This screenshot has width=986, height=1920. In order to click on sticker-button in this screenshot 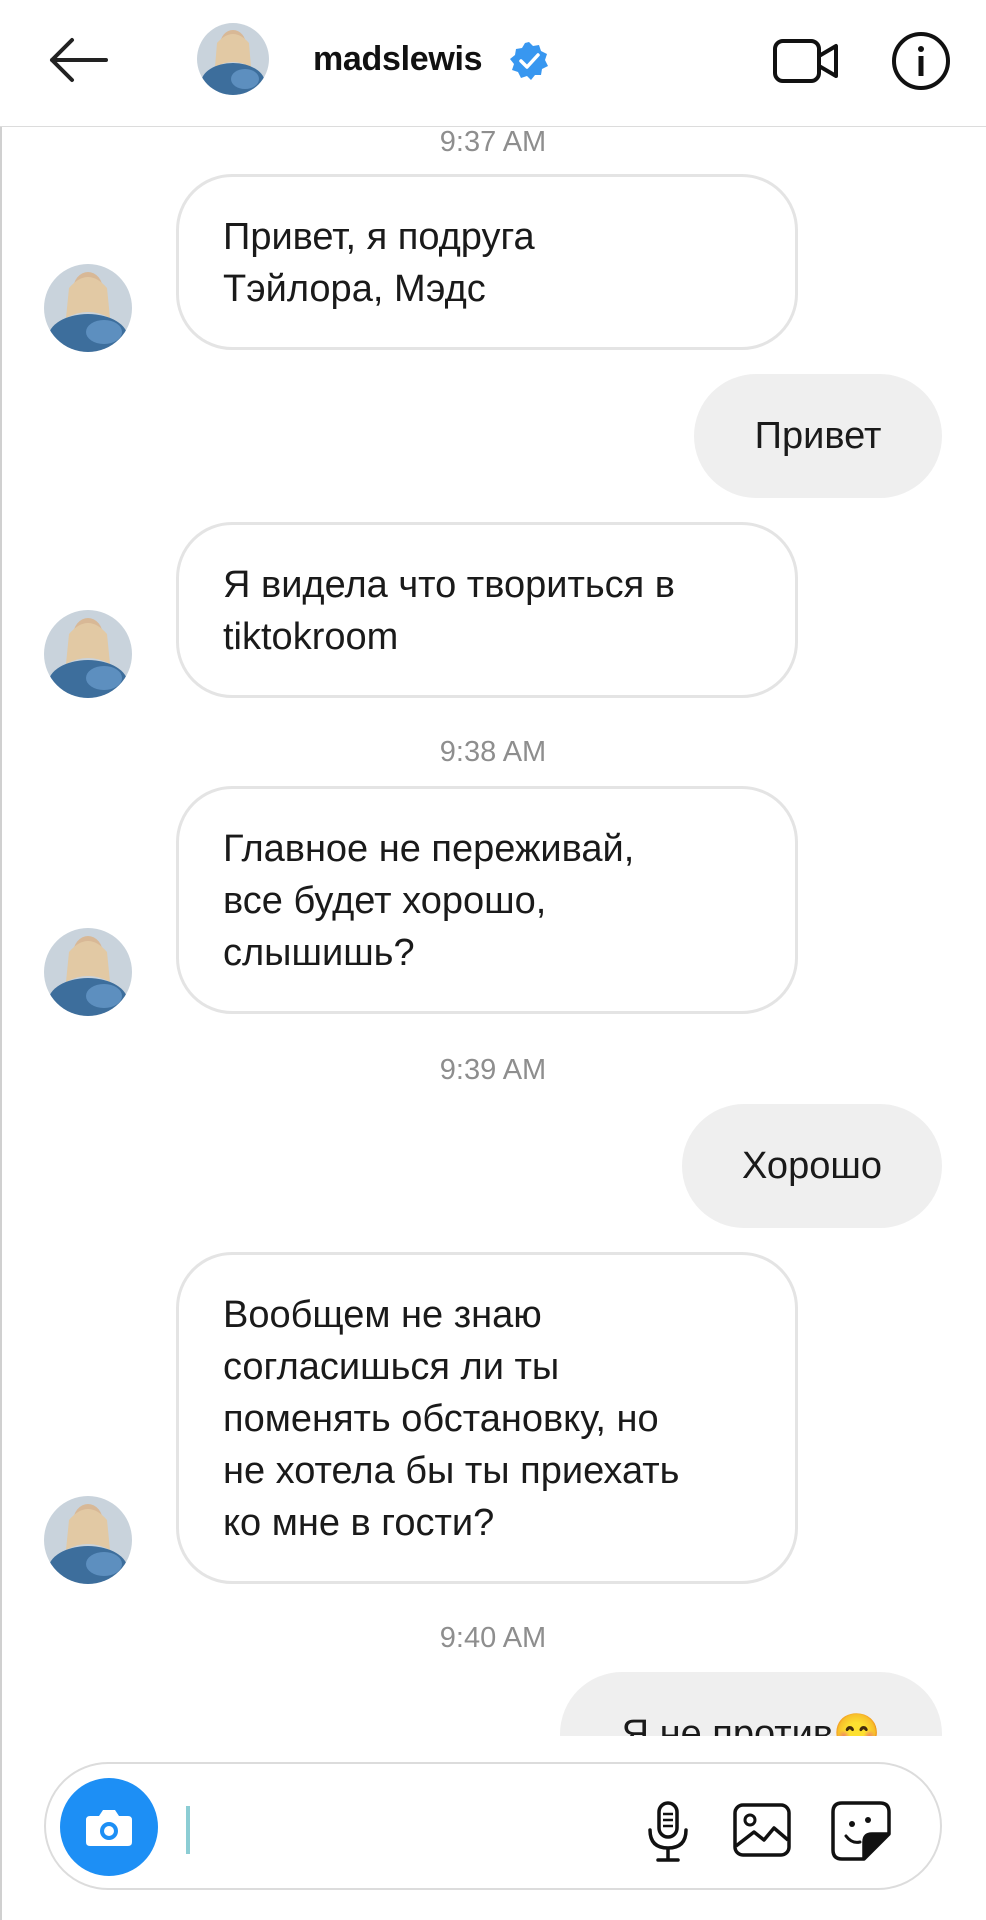, I will do `click(861, 1831)`.